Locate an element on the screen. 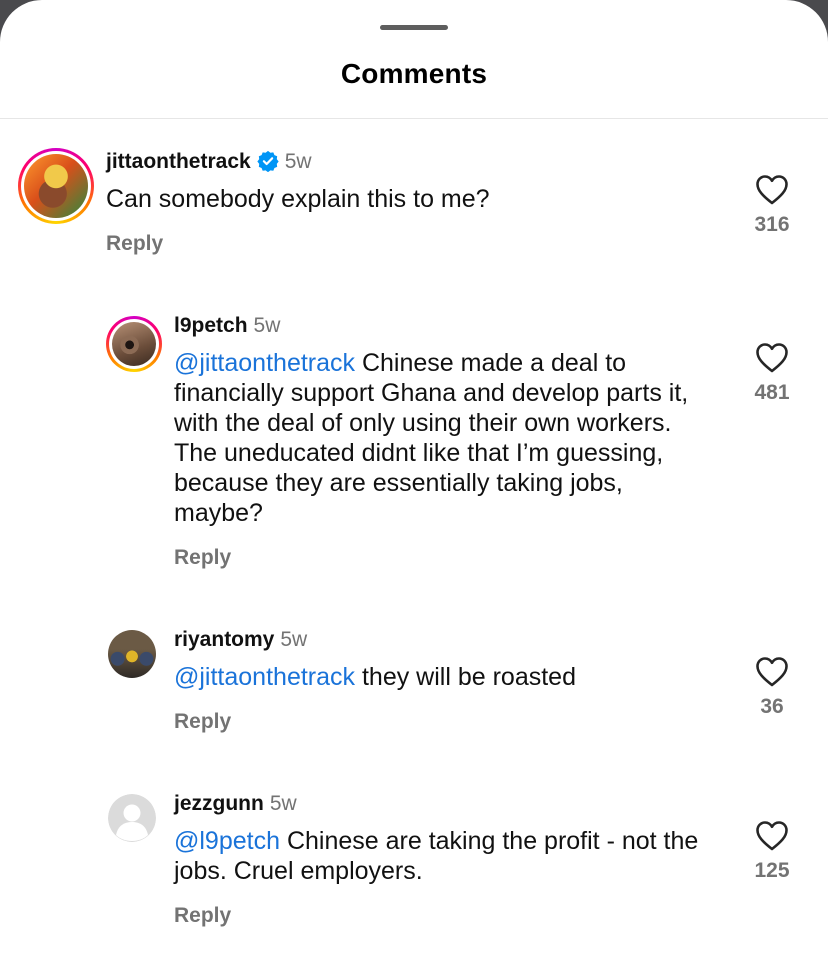  like-count: 316 is located at coordinates (772, 224).